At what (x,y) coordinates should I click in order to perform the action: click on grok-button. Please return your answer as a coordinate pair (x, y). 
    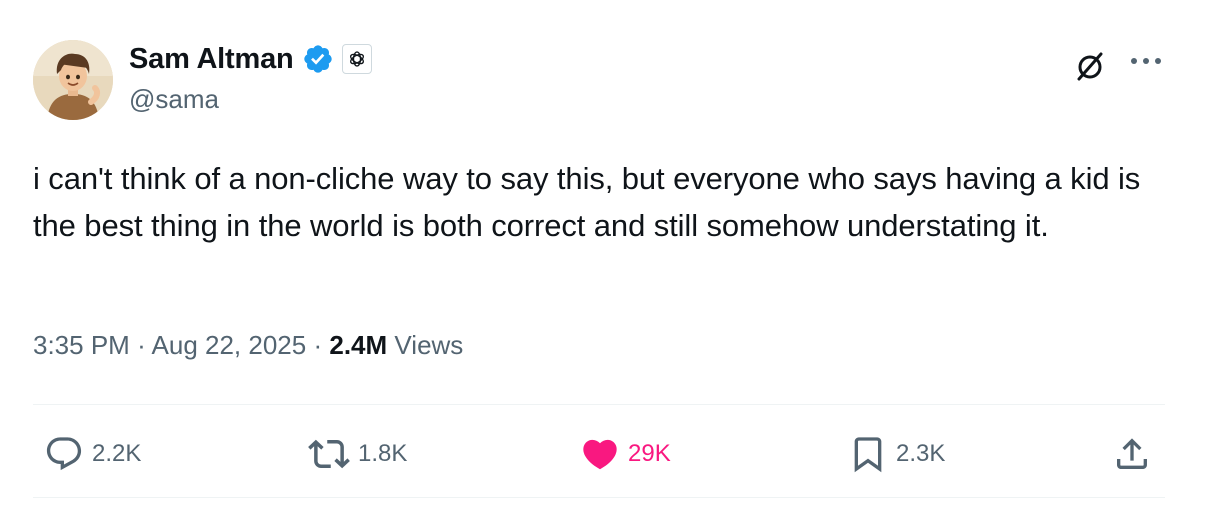
    Looking at the image, I should click on (1090, 66).